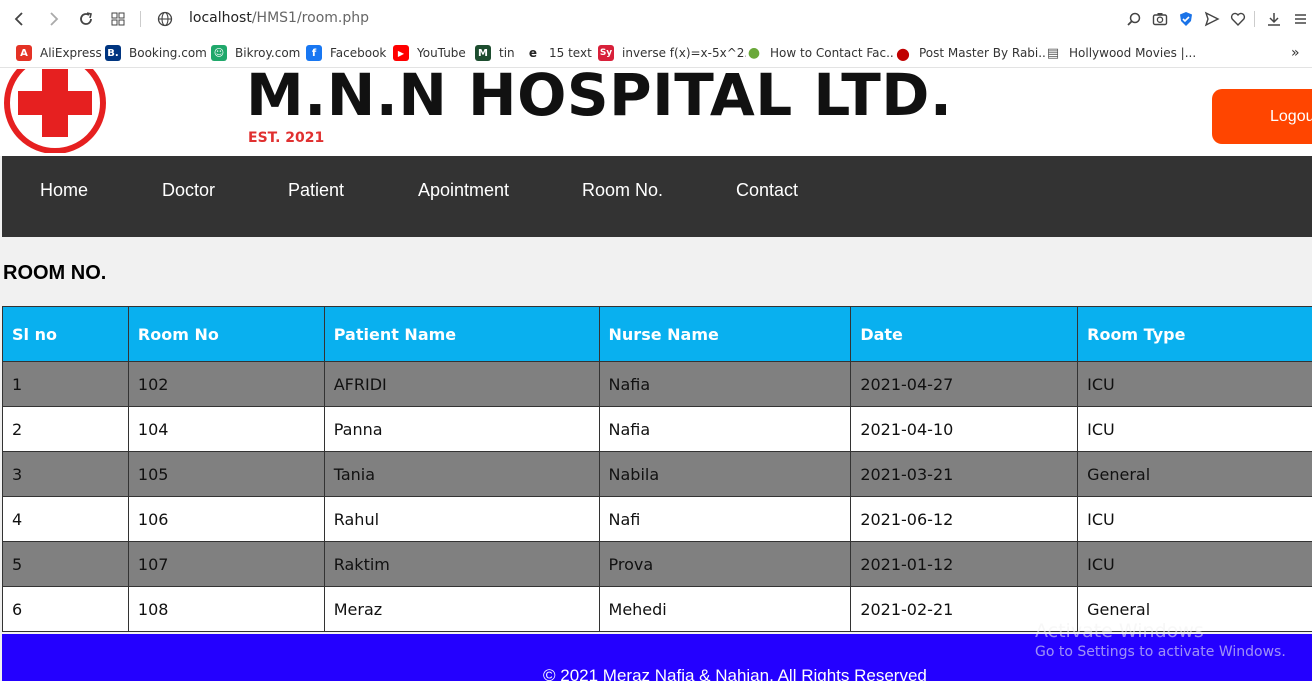 The image size is (1312, 681). I want to click on document-icon: ▤, so click(1053, 53).